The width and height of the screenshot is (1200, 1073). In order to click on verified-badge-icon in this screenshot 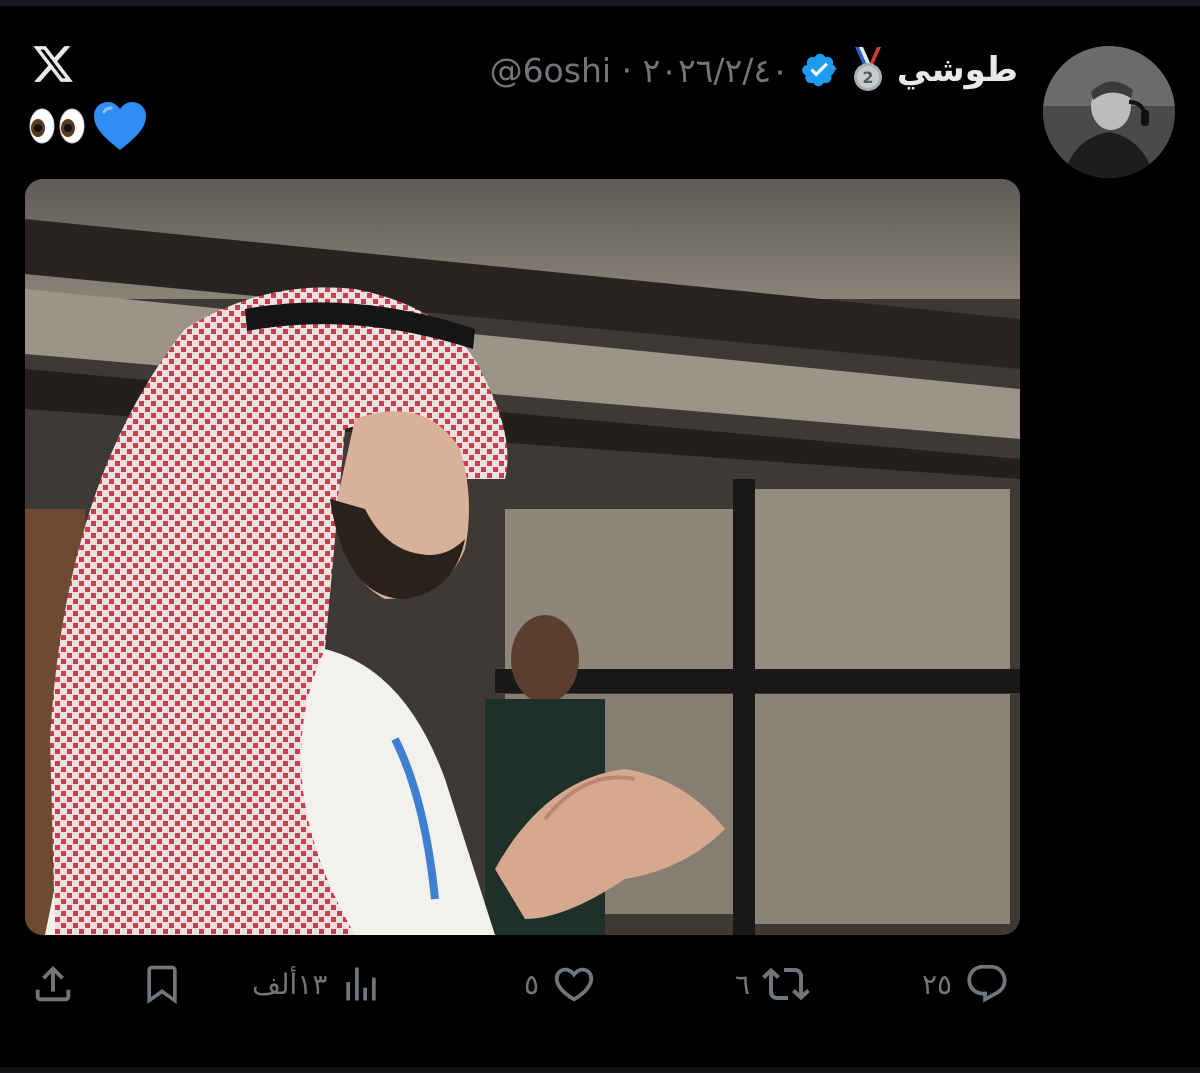, I will do `click(819, 70)`.